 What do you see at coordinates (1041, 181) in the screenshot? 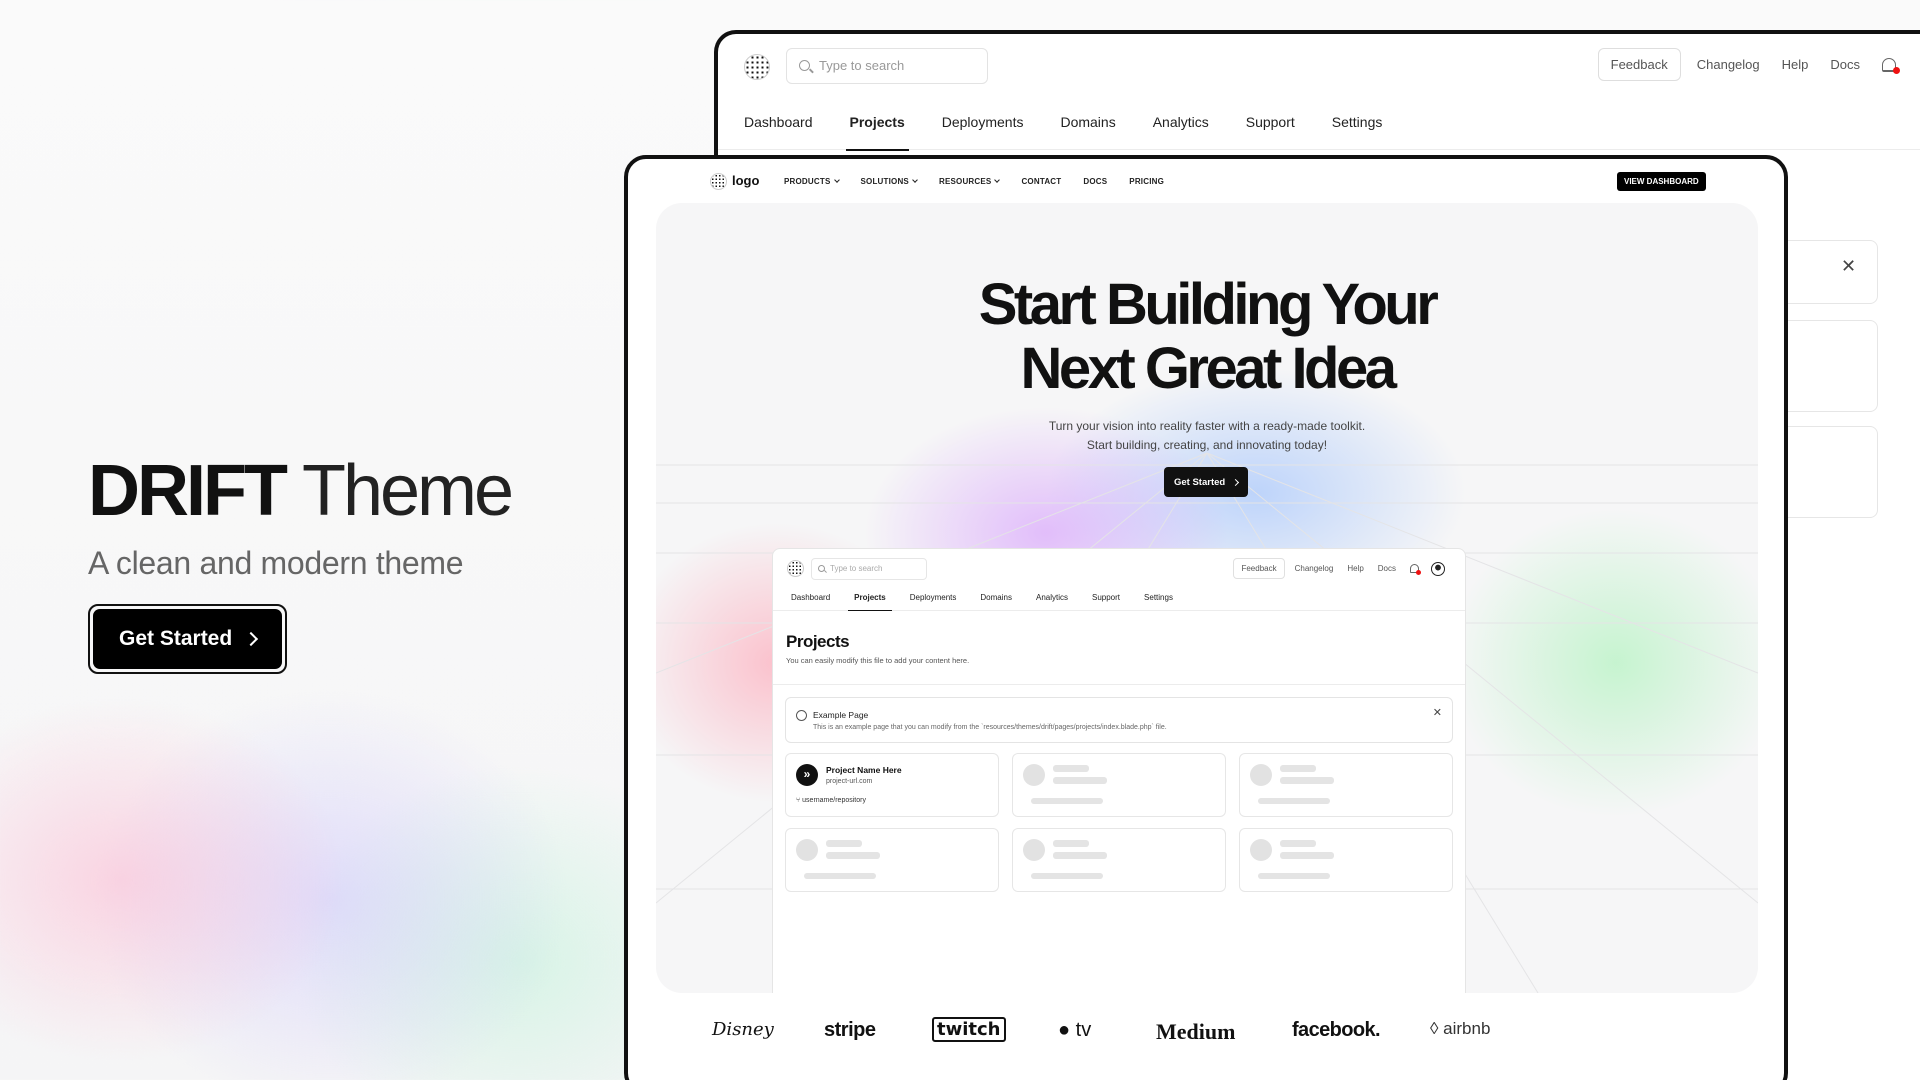
I see `menu-item-contact: CONTACT` at bounding box center [1041, 181].